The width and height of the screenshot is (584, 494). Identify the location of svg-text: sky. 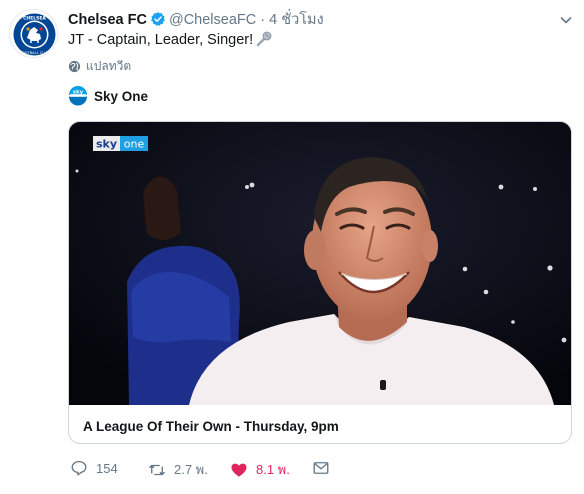
(78, 93).